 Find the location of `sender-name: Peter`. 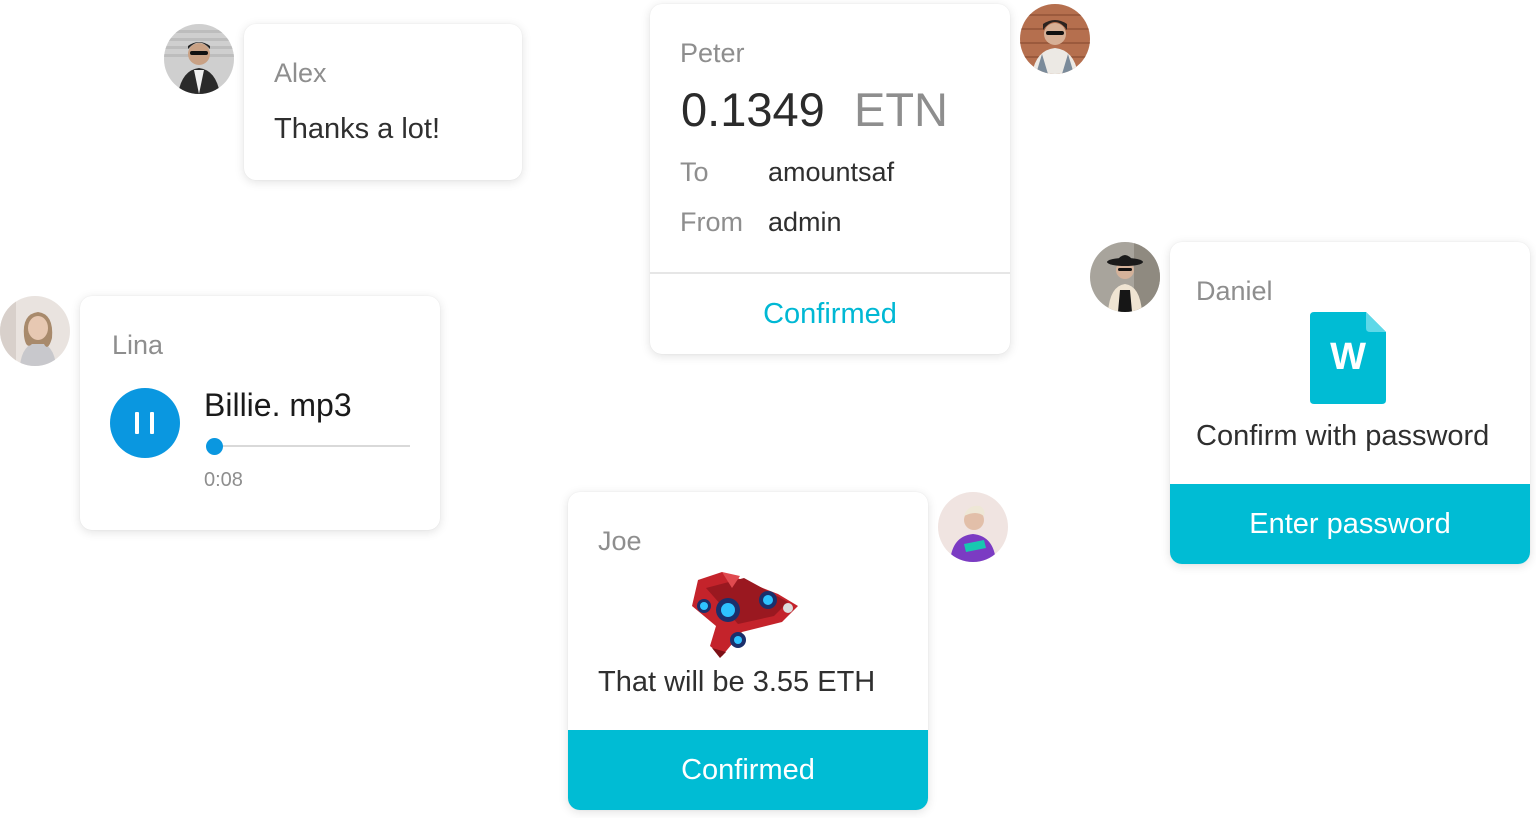

sender-name: Peter is located at coordinates (712, 53).